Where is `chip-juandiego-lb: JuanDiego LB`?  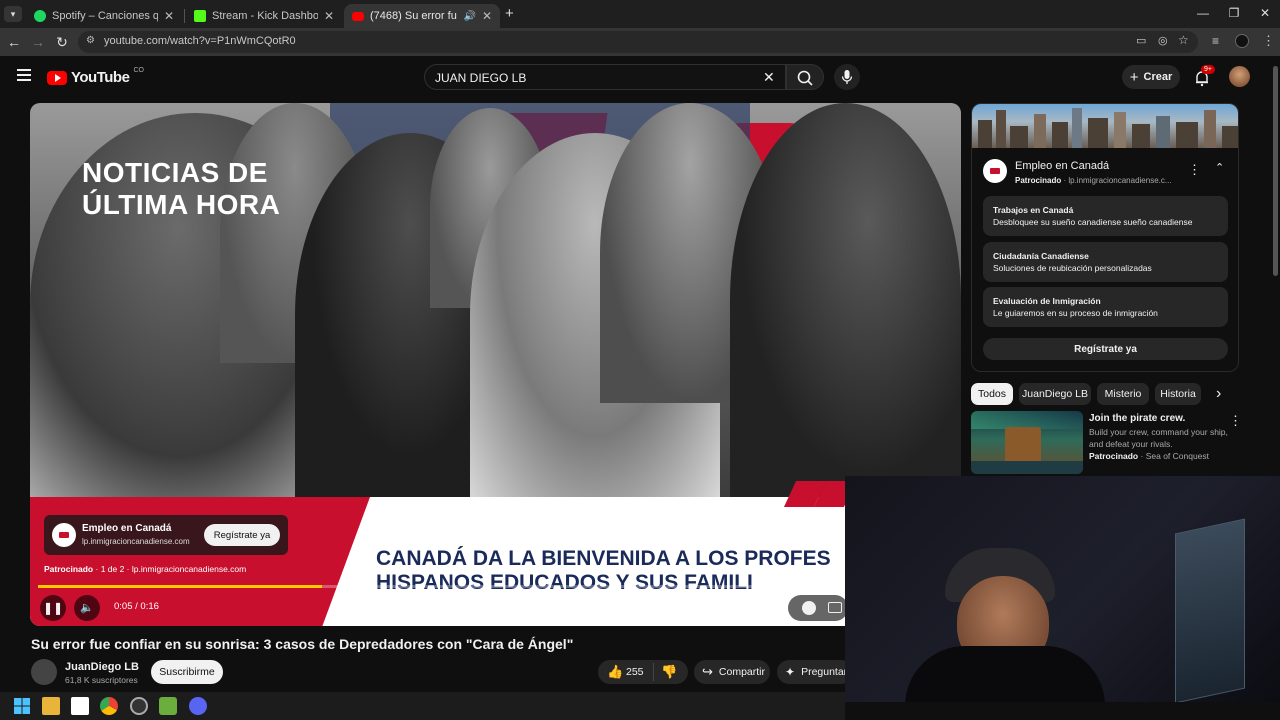 chip-juandiego-lb: JuanDiego LB is located at coordinates (1055, 394).